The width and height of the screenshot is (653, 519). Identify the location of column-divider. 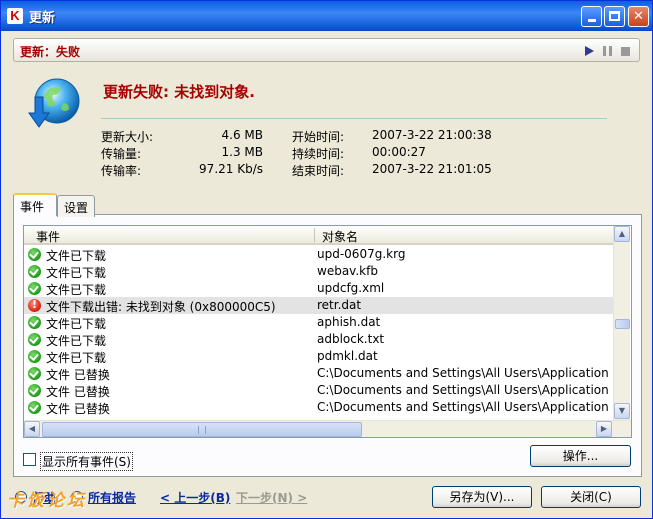
(314, 235).